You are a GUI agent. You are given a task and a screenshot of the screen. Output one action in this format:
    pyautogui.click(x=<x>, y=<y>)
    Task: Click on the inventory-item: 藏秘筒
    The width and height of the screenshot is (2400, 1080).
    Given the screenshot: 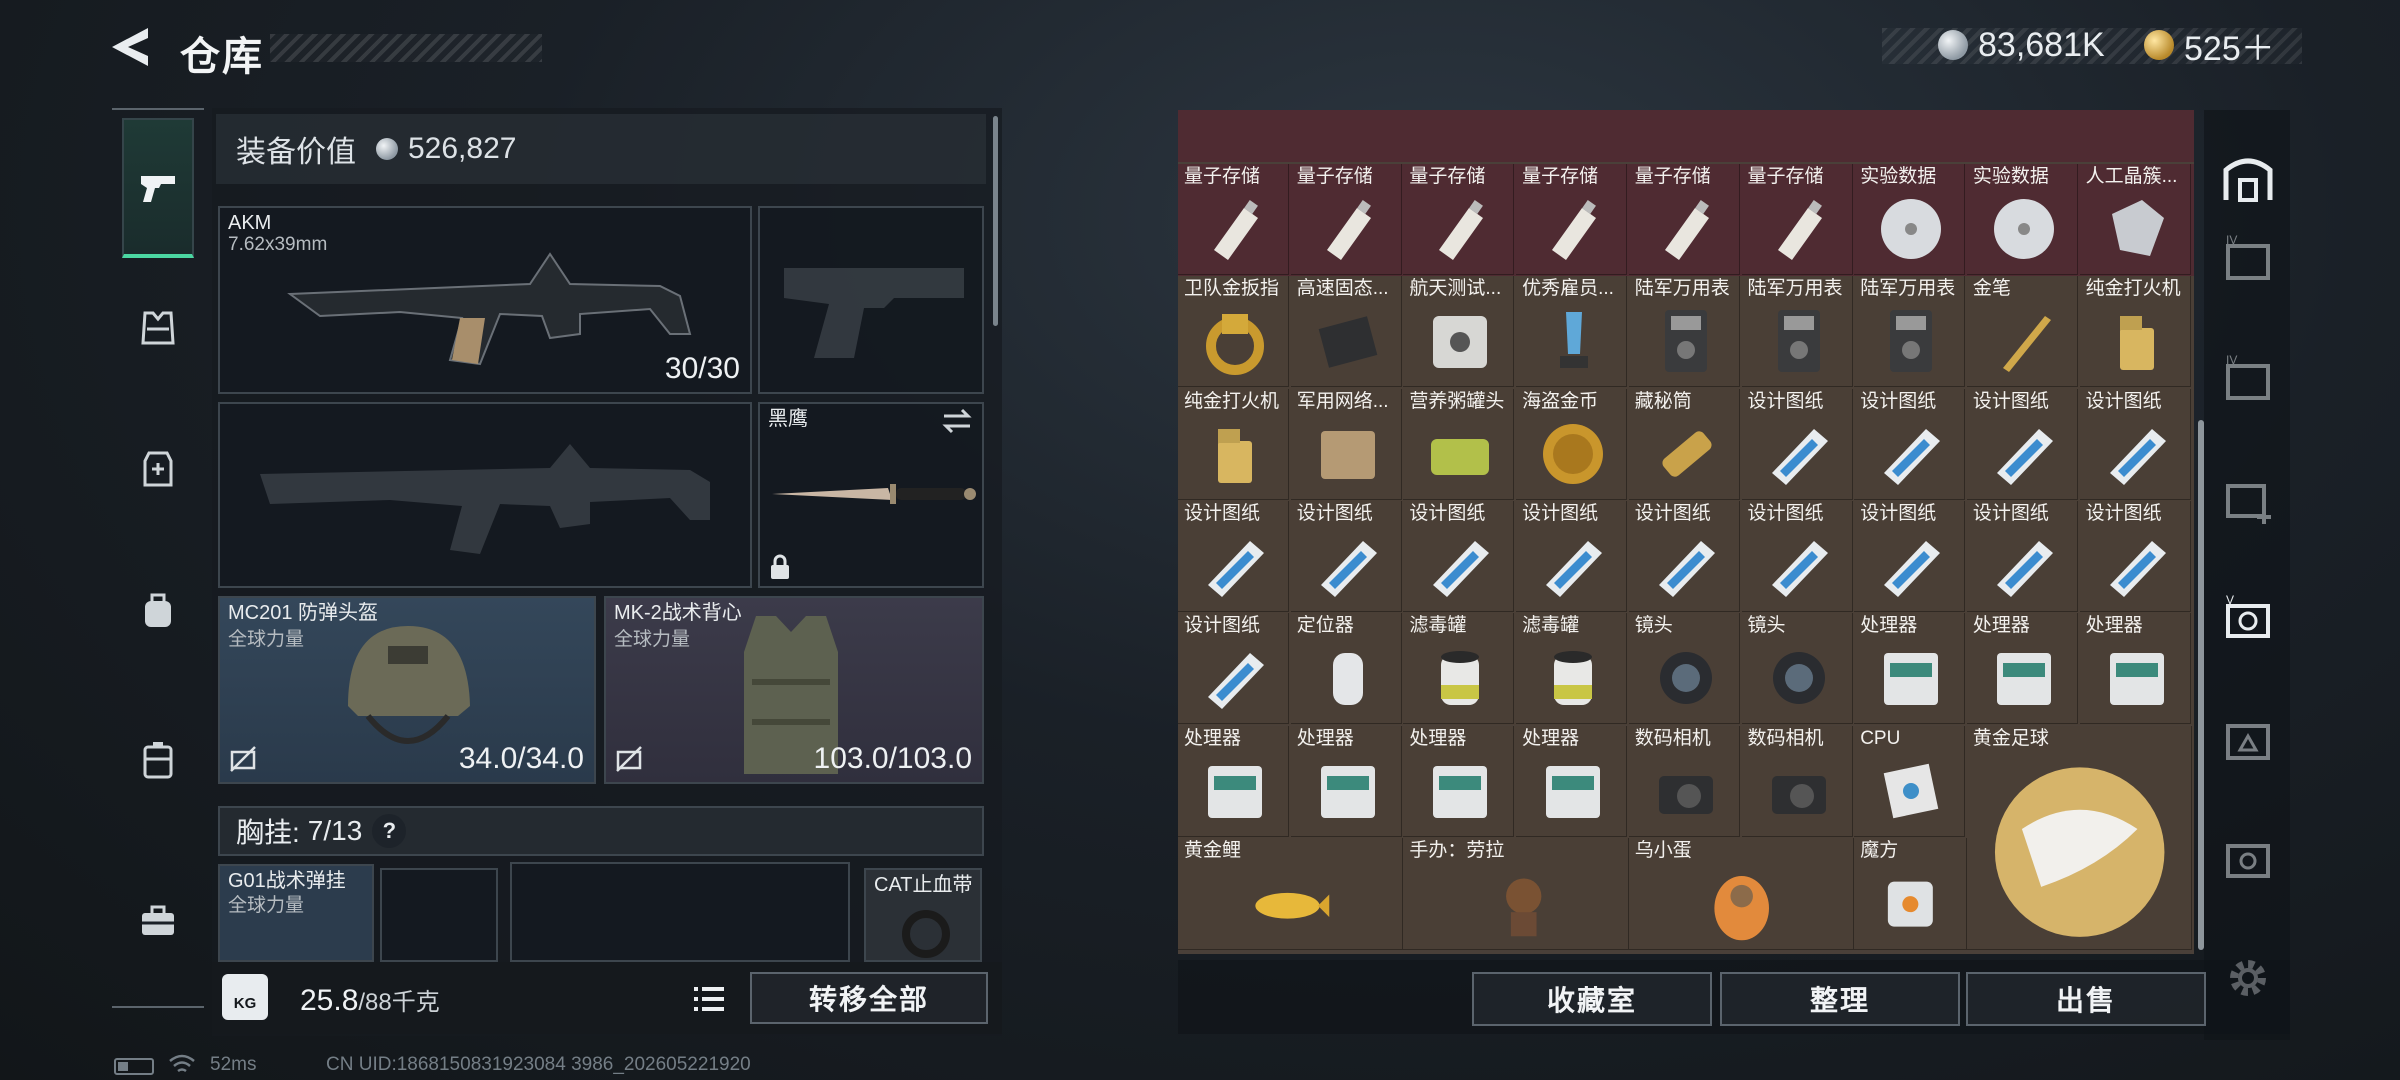 What is the action you would take?
    pyautogui.click(x=1684, y=444)
    